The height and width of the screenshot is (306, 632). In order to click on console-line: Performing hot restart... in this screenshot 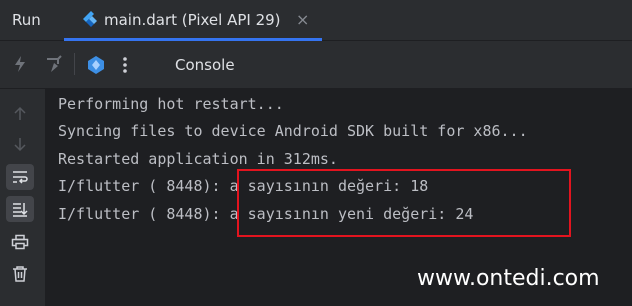, I will do `click(171, 104)`.